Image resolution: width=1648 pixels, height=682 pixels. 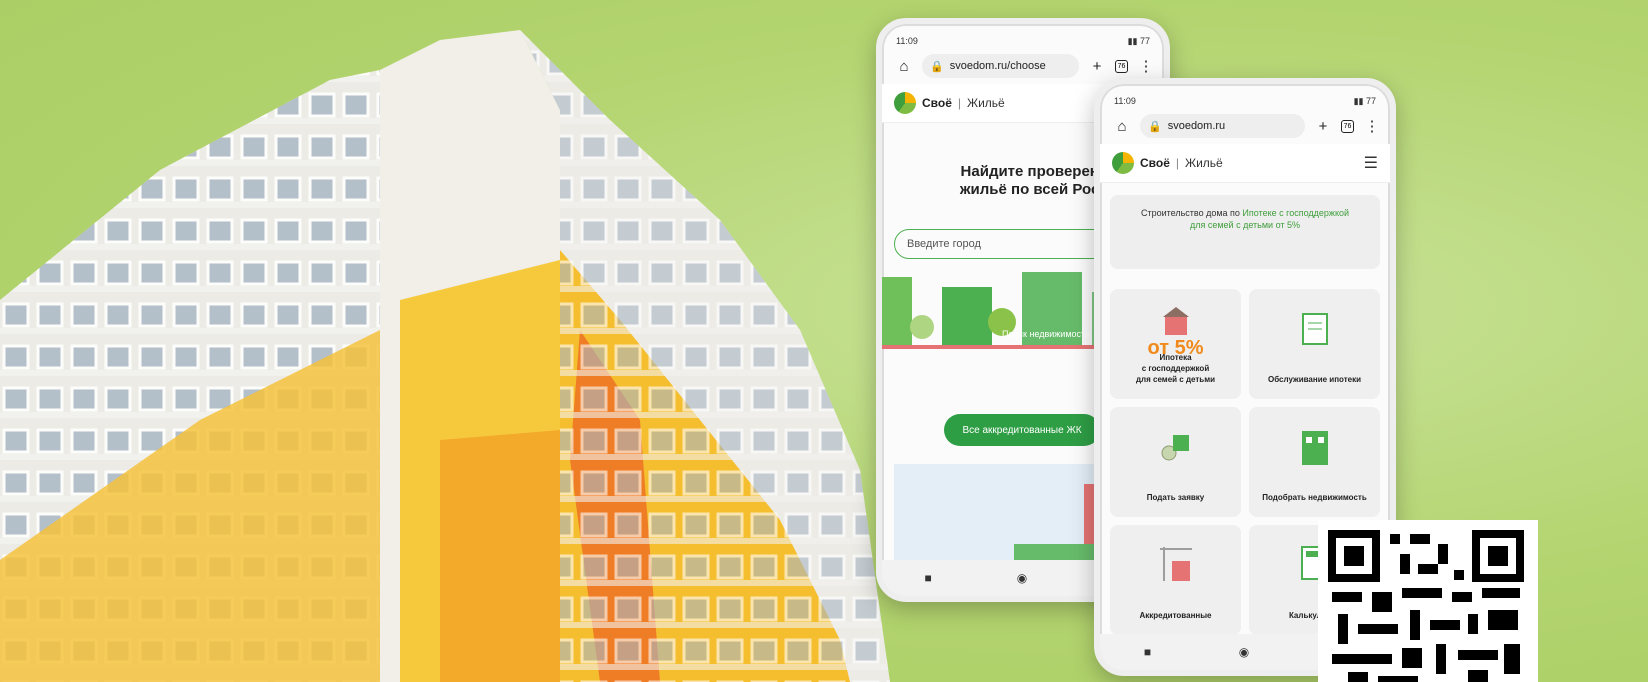 I want to click on card-label: Аккредитованные, so click(x=1175, y=615).